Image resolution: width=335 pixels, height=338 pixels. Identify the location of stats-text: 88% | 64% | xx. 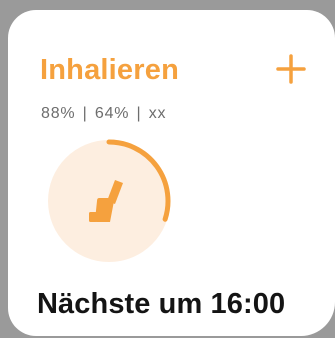
(104, 113).